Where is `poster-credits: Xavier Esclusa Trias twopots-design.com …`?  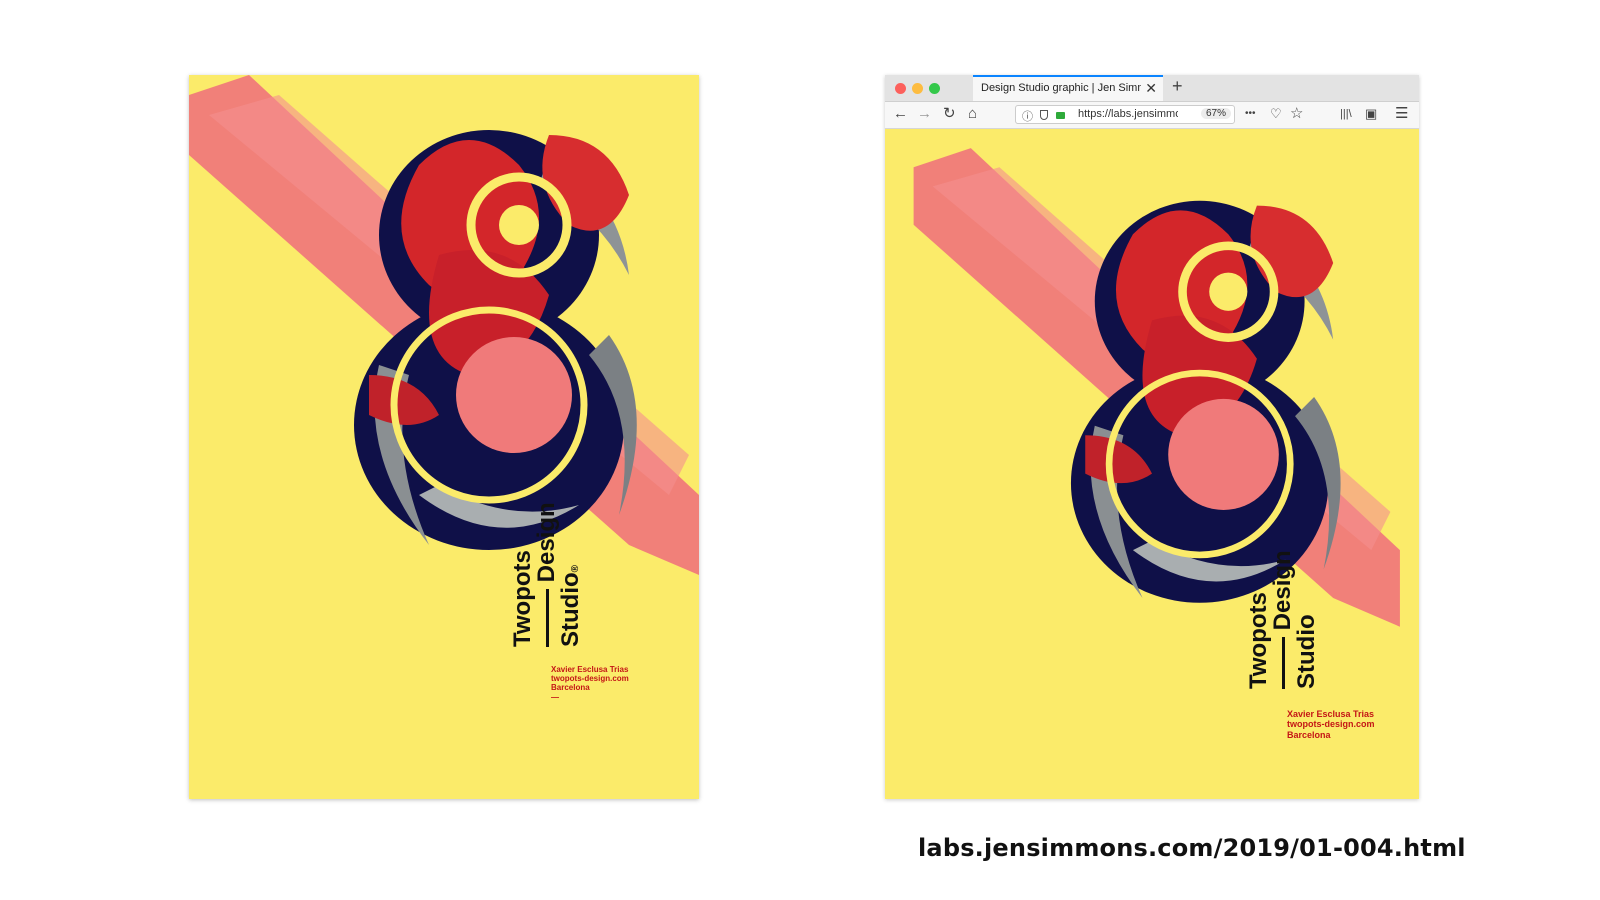 poster-credits: Xavier Esclusa Trias twopots-design.com … is located at coordinates (590, 683).